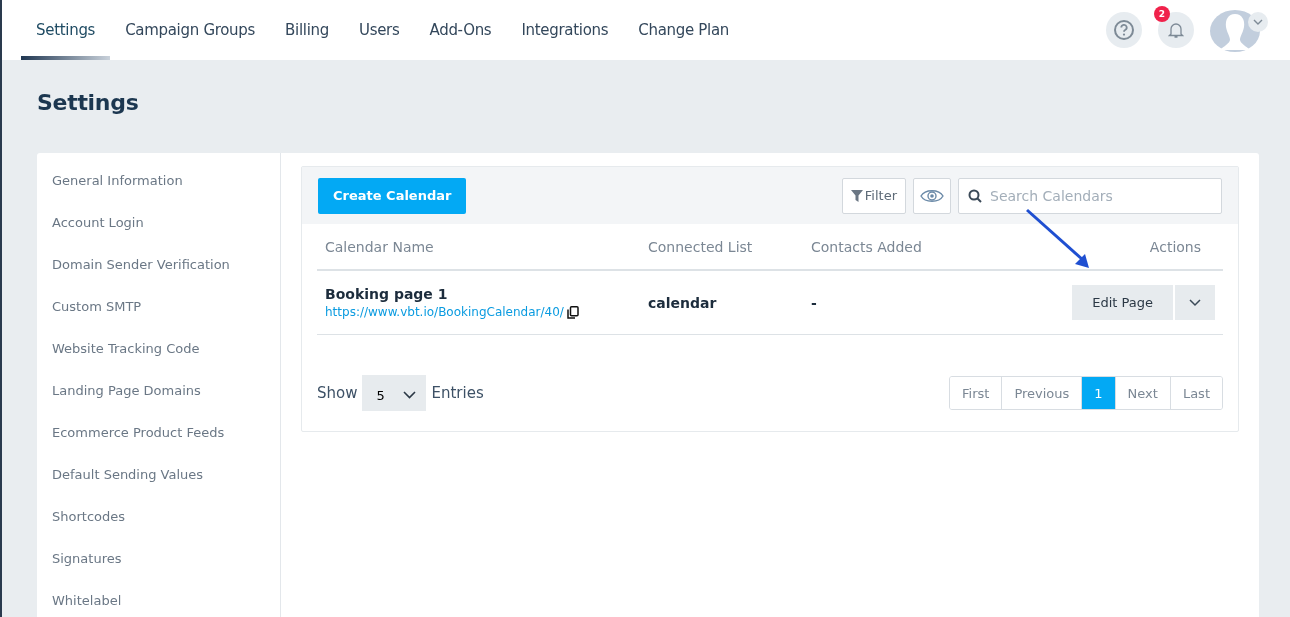 Image resolution: width=1290 pixels, height=617 pixels. What do you see at coordinates (387, 294) in the screenshot?
I see `calendar-name: Booking page 1` at bounding box center [387, 294].